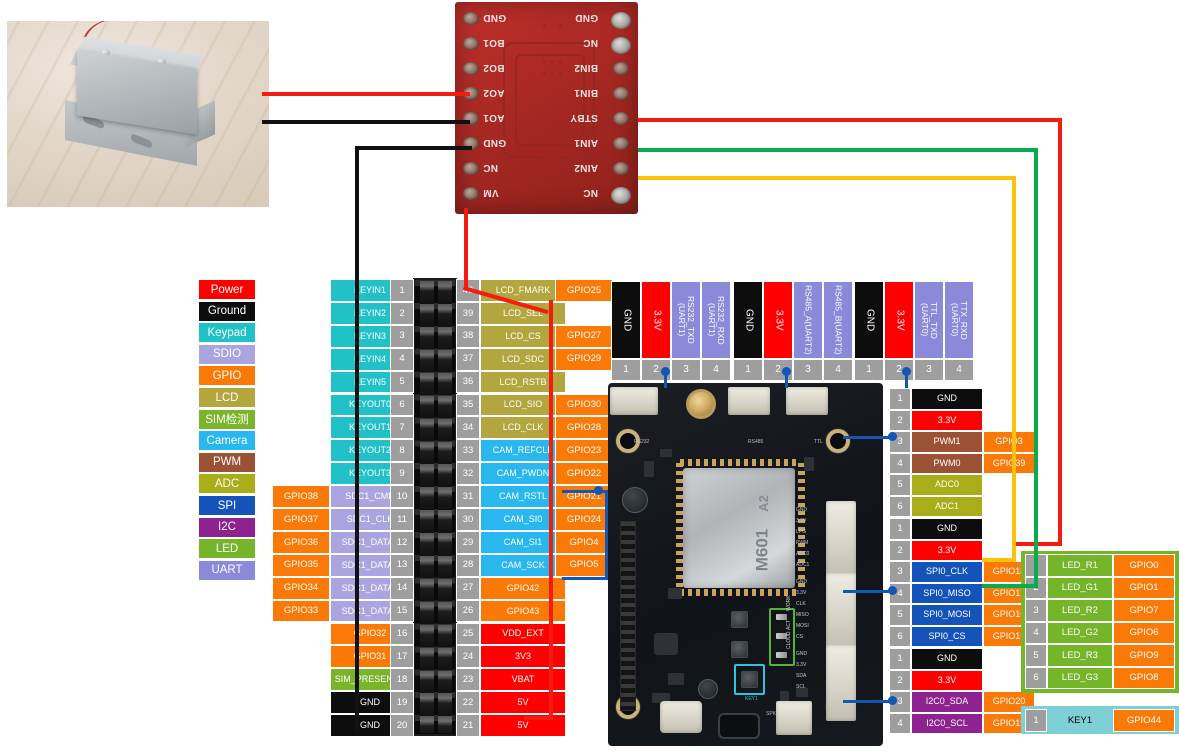  What do you see at coordinates (1036, 720) in the screenshot?
I see `key-pin-number-1: 1` at bounding box center [1036, 720].